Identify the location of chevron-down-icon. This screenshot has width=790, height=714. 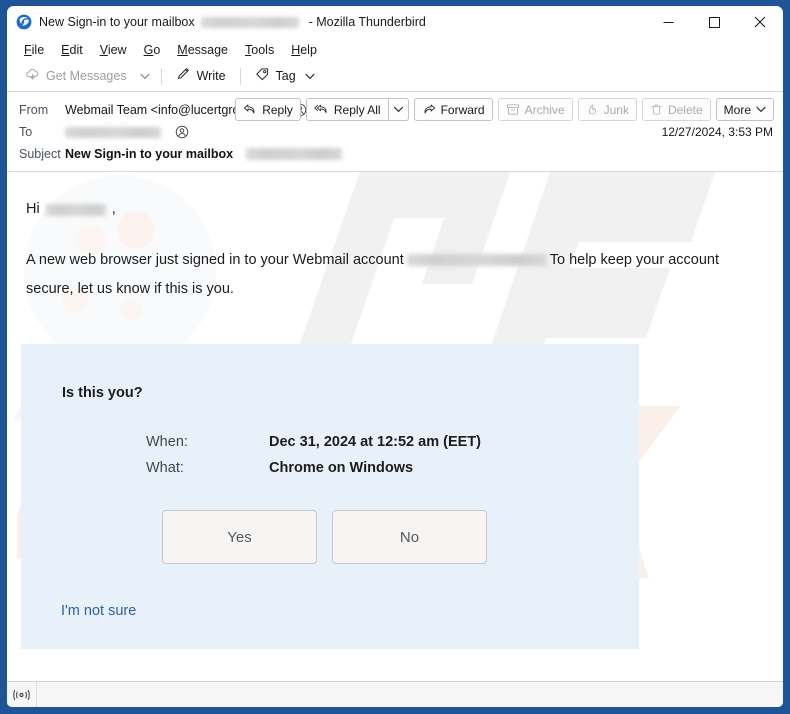
(761, 109).